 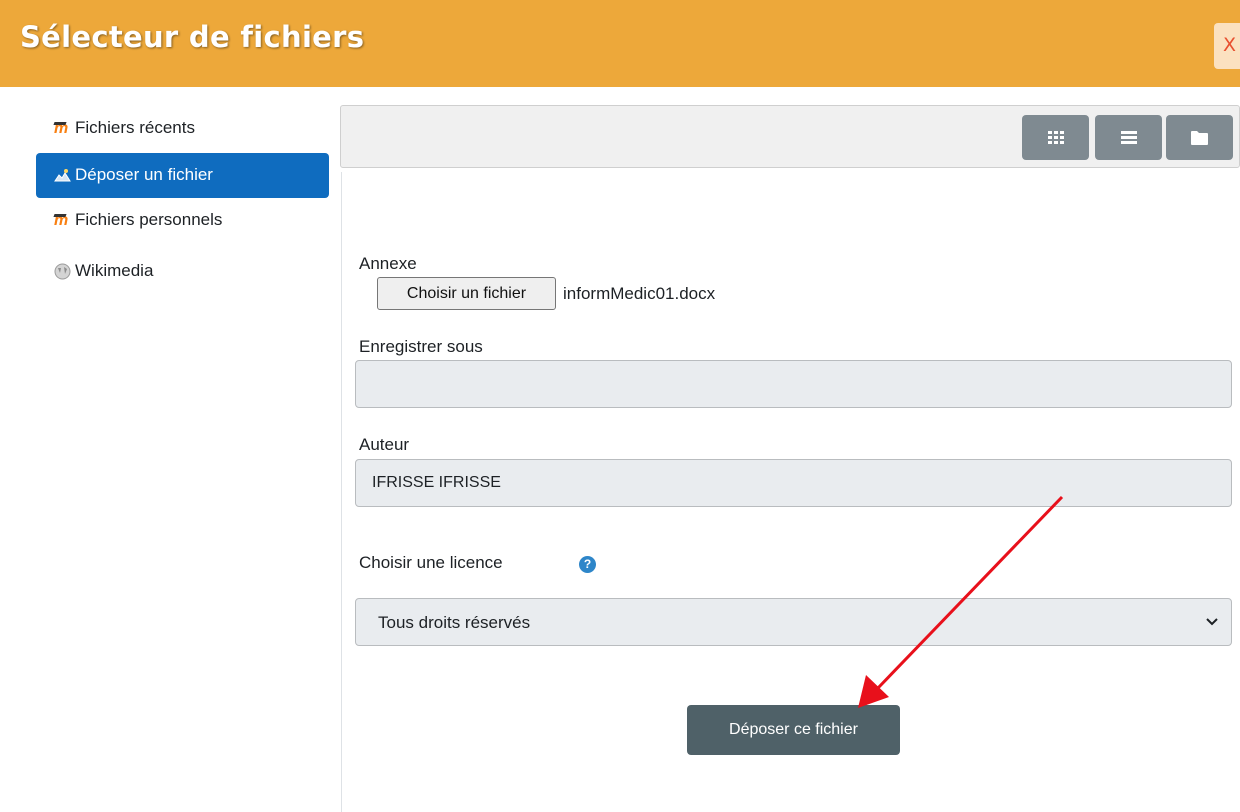 What do you see at coordinates (639, 293) in the screenshot?
I see `selected-file-name: informMedic01.docx` at bounding box center [639, 293].